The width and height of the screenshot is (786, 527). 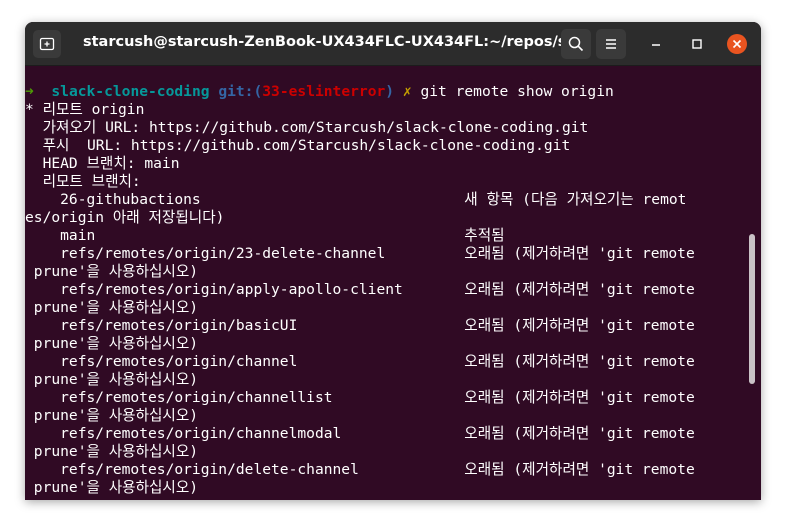 What do you see at coordinates (85, 109) in the screenshot?
I see `remote-header-line: * 리모트 origin` at bounding box center [85, 109].